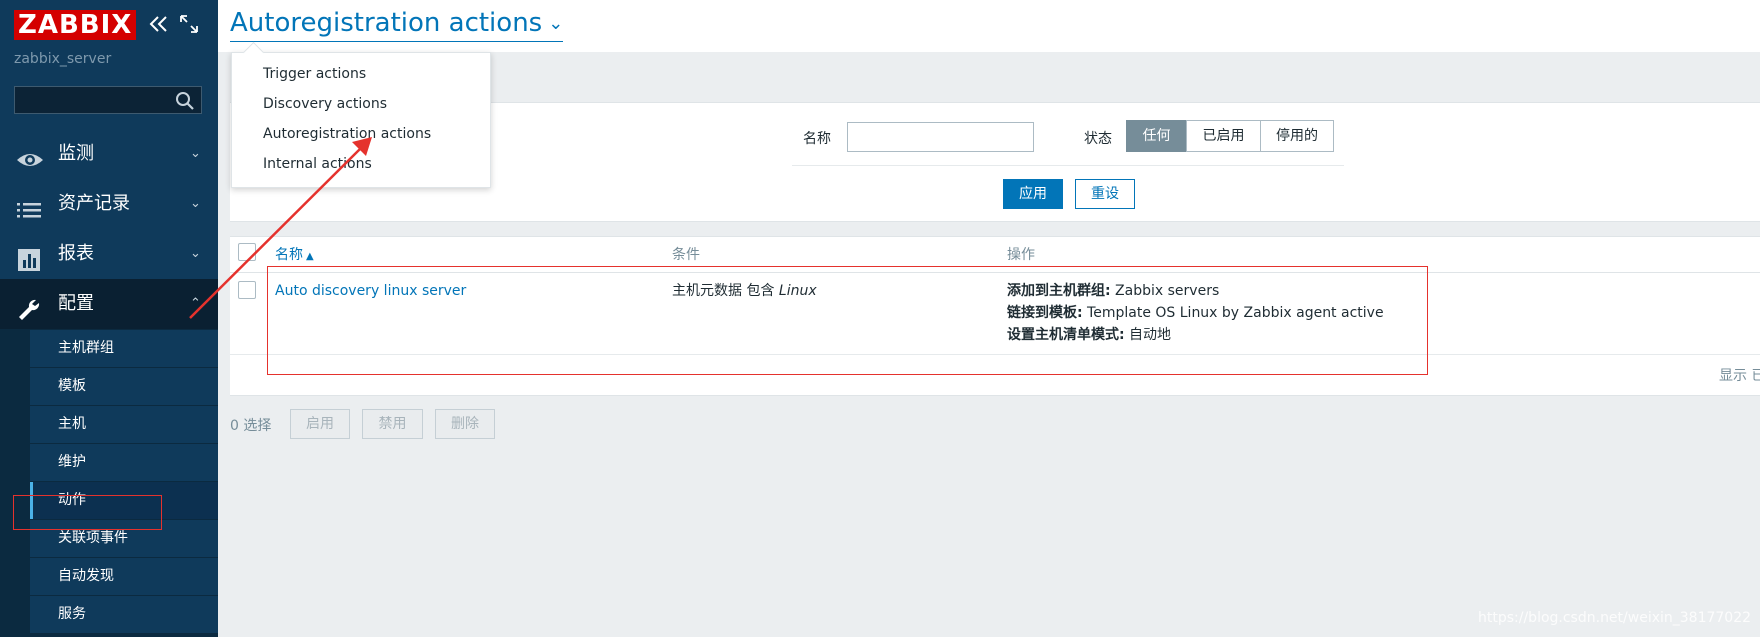 This screenshot has height=637, width=1760. What do you see at coordinates (310, 256) in the screenshot?
I see `sort-asc-icon: ▲` at bounding box center [310, 256].